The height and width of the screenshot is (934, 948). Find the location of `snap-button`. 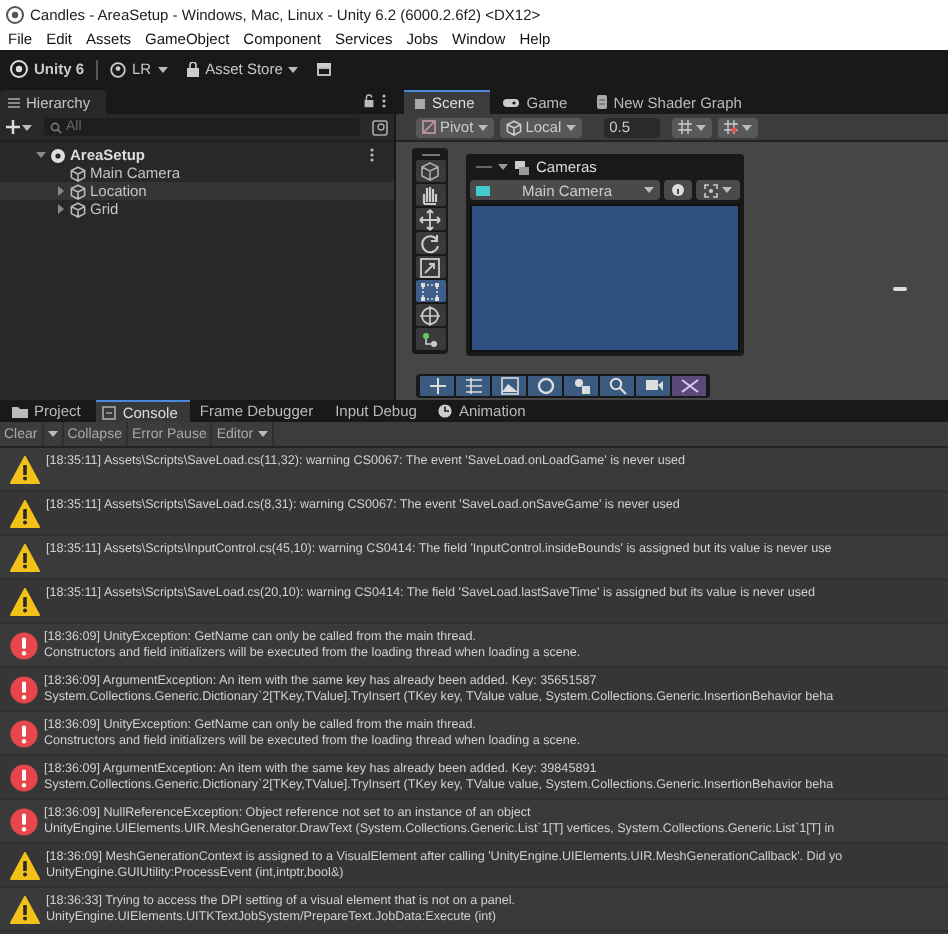

snap-button is located at coordinates (737, 127).